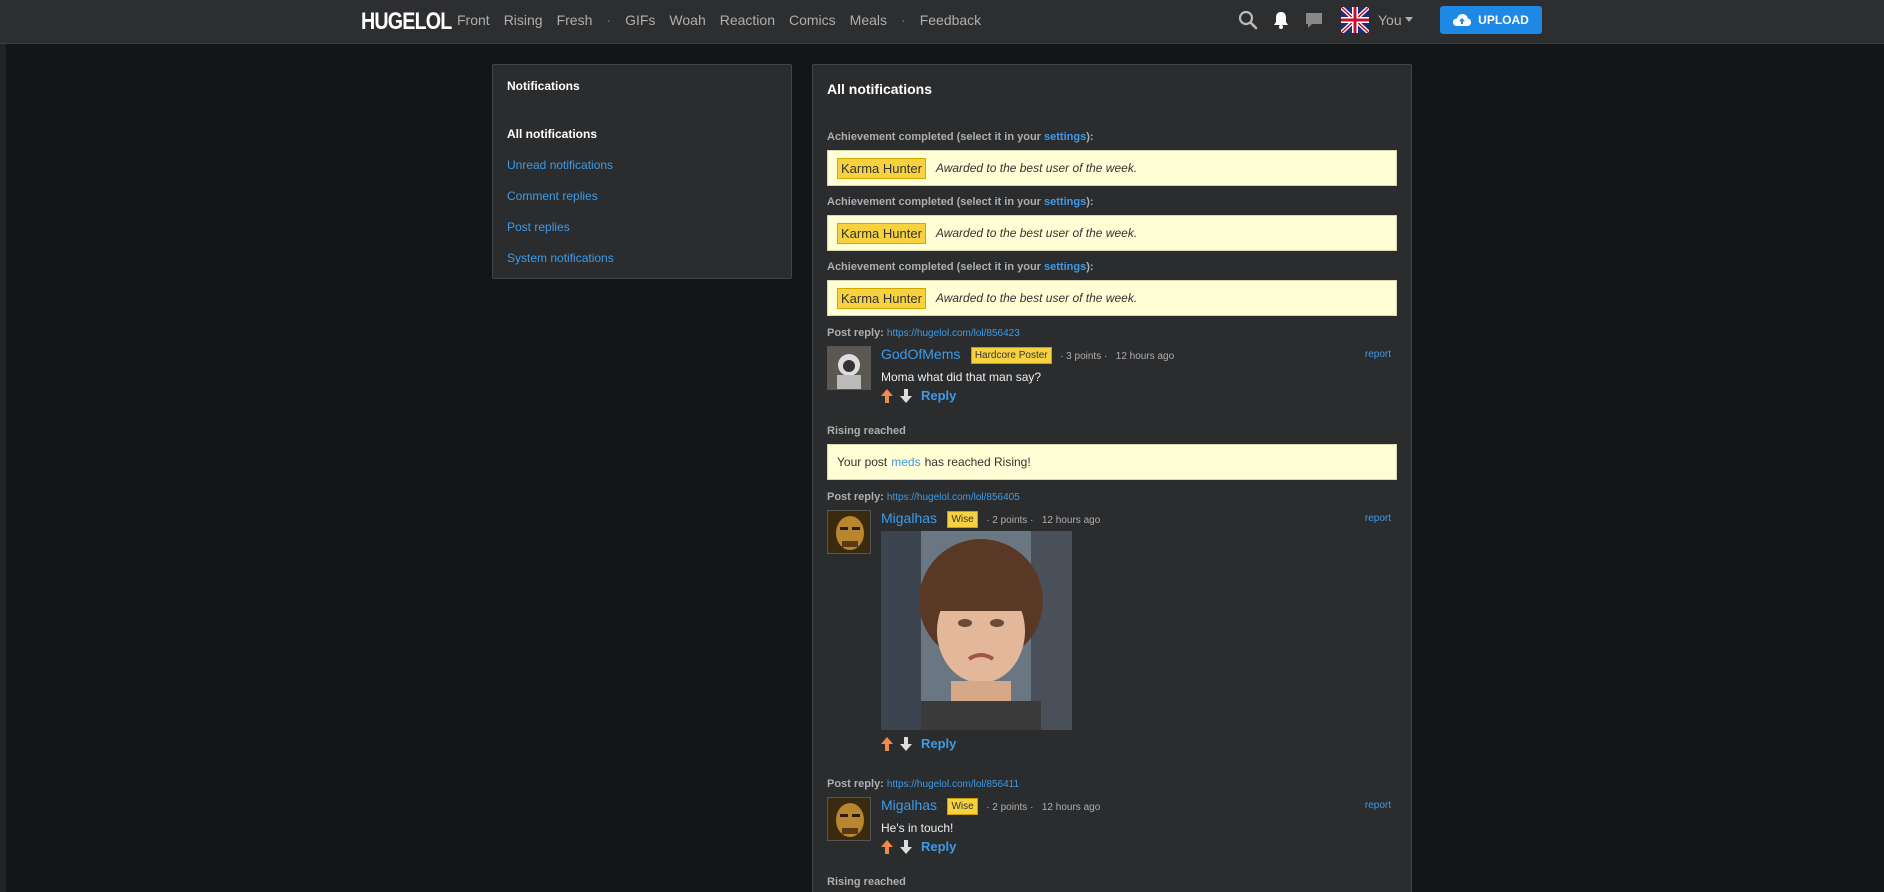  I want to click on chevron-down-icon, so click(1409, 19).